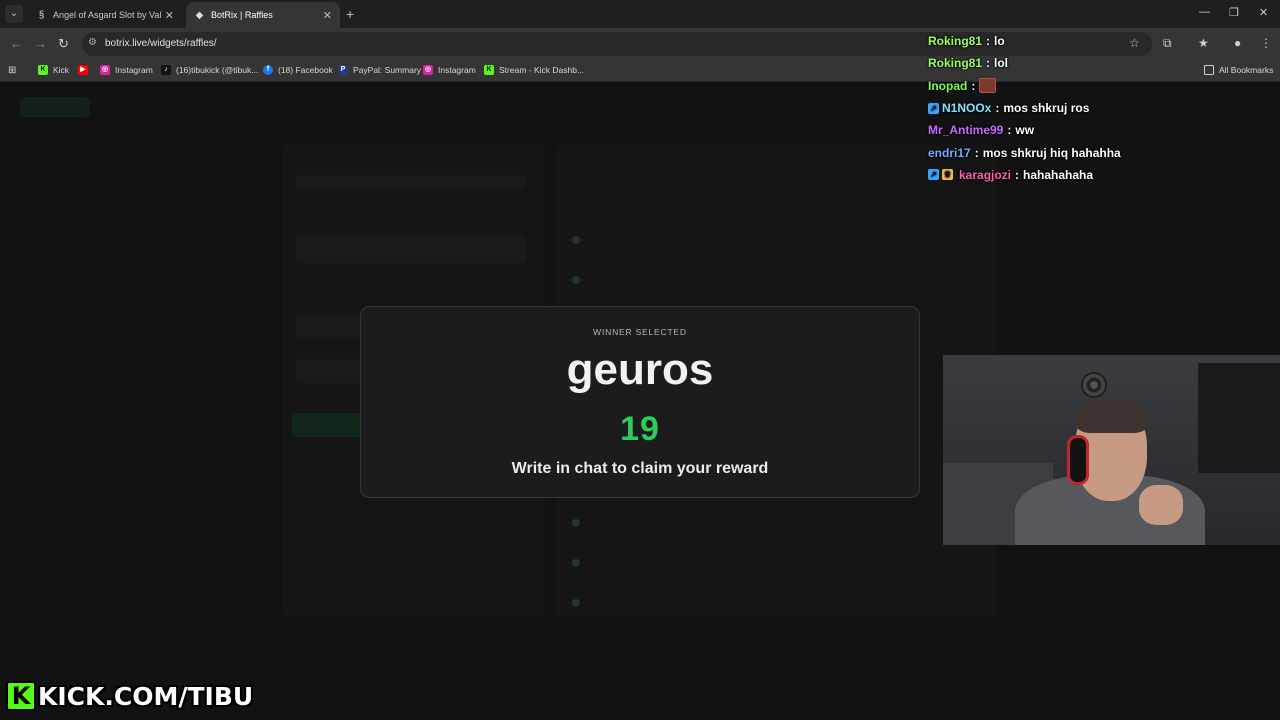 The image size is (1280, 720). I want to click on chat-text: mos shkruj hiq hahahha, so click(1051, 152).